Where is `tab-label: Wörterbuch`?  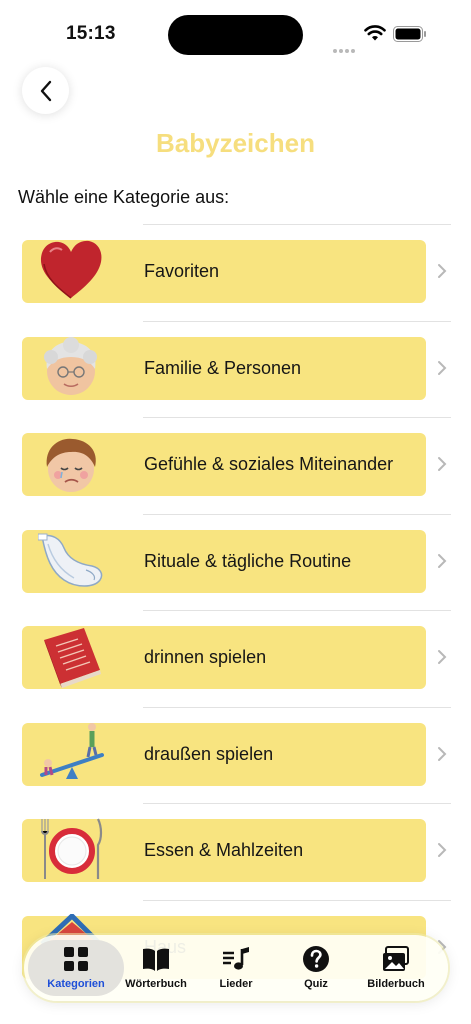 tab-label: Wörterbuch is located at coordinates (156, 984).